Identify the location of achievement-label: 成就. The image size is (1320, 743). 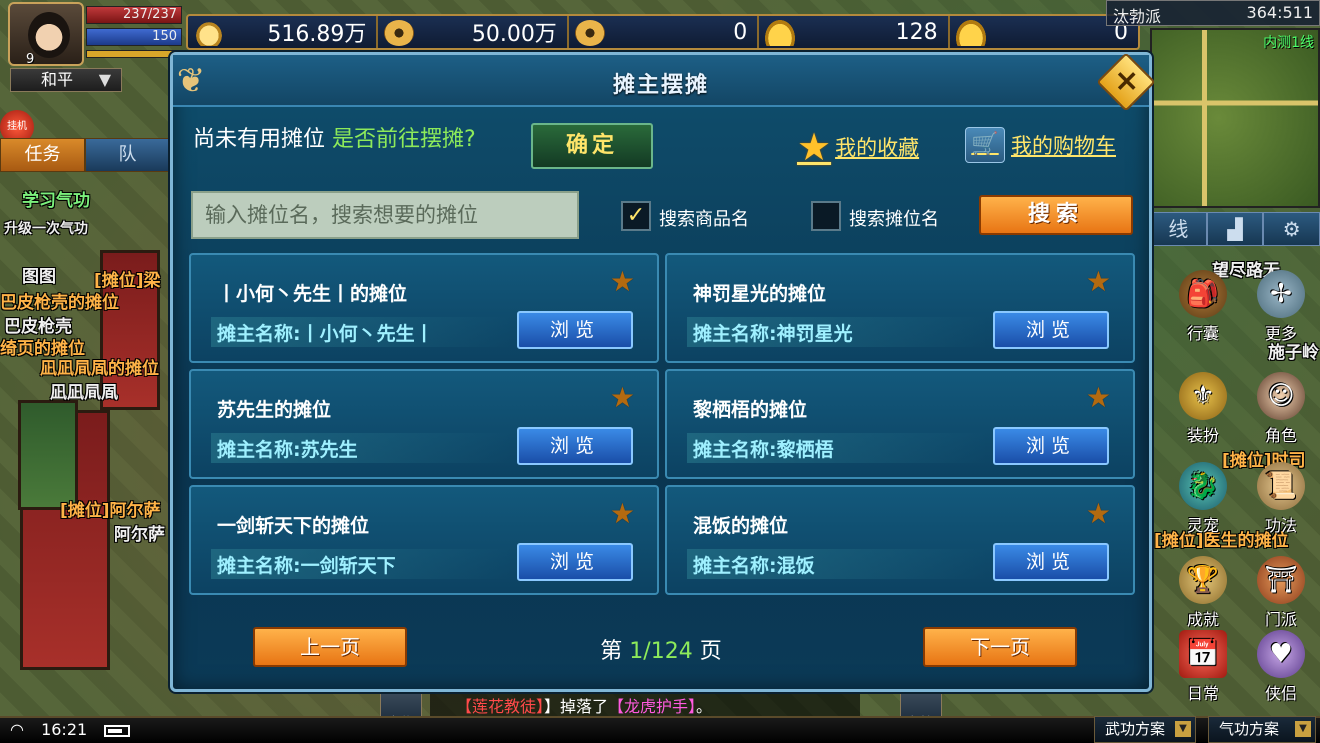
(1202, 619).